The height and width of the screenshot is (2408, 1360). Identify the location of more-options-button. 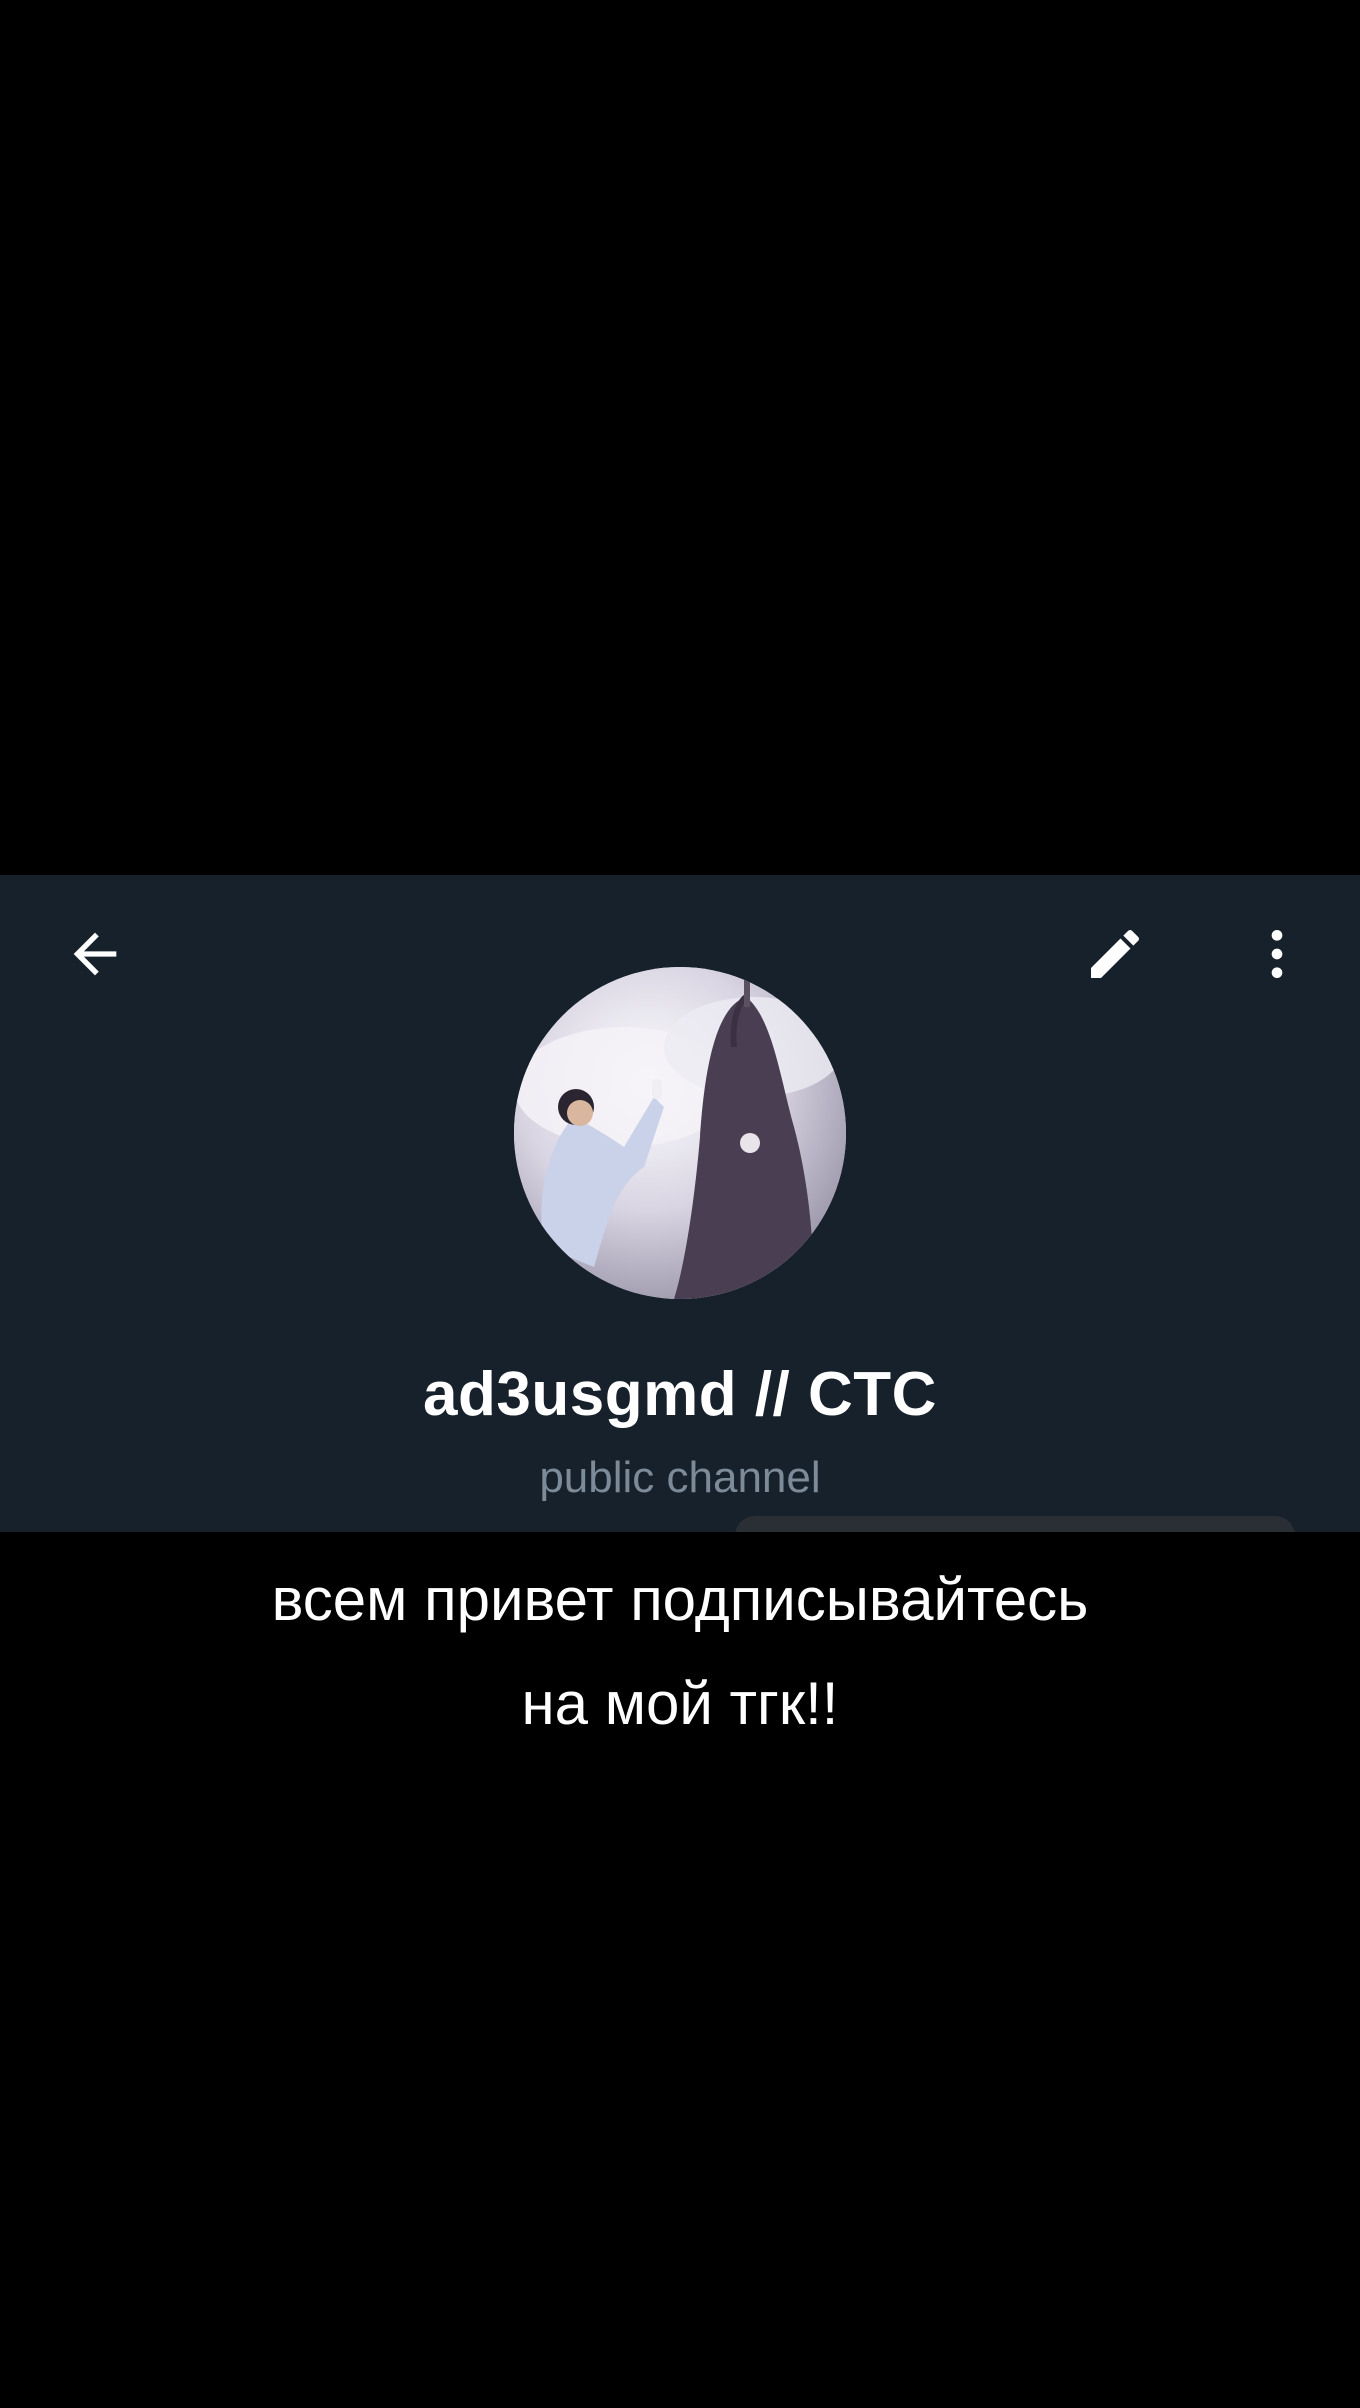
(1277, 954).